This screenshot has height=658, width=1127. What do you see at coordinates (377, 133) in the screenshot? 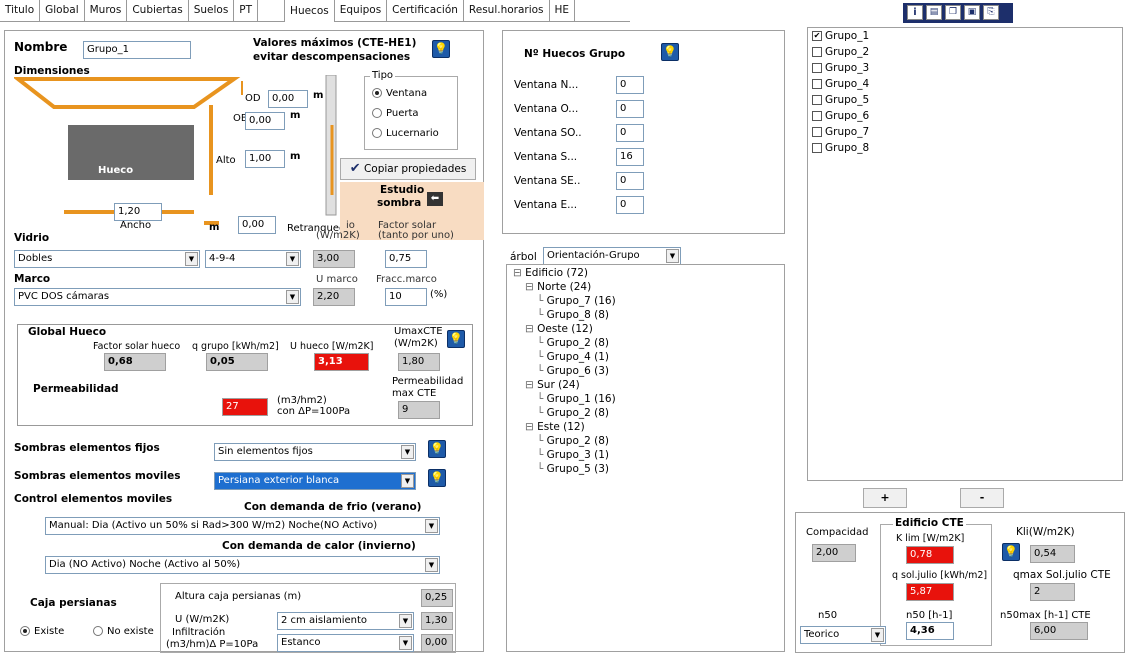
I see `radio-lucernario` at bounding box center [377, 133].